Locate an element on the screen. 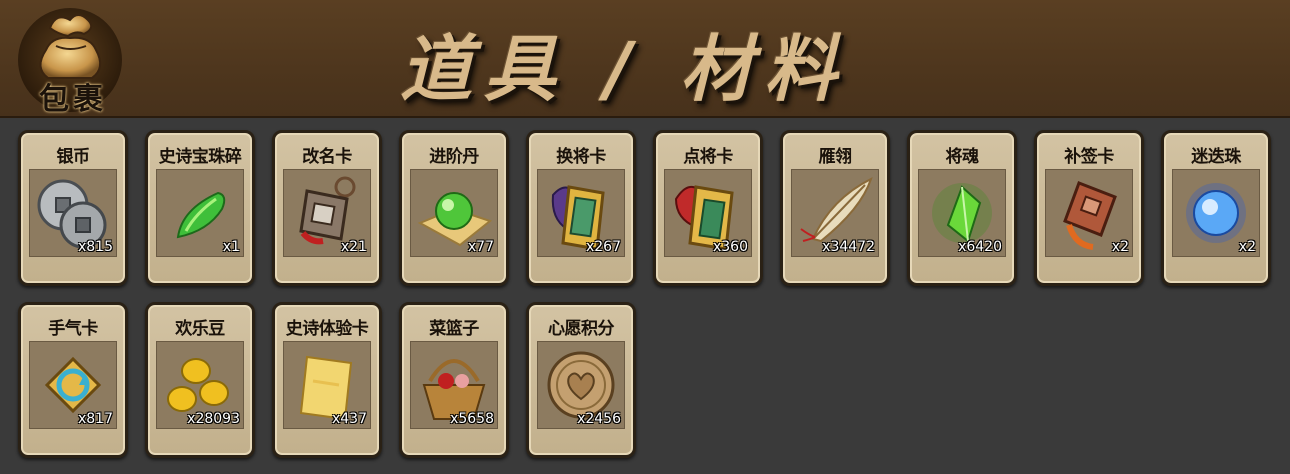 The width and height of the screenshot is (1290, 474). item-card-vegetable-basket: 菜篮子 x5658 is located at coordinates (454, 380).